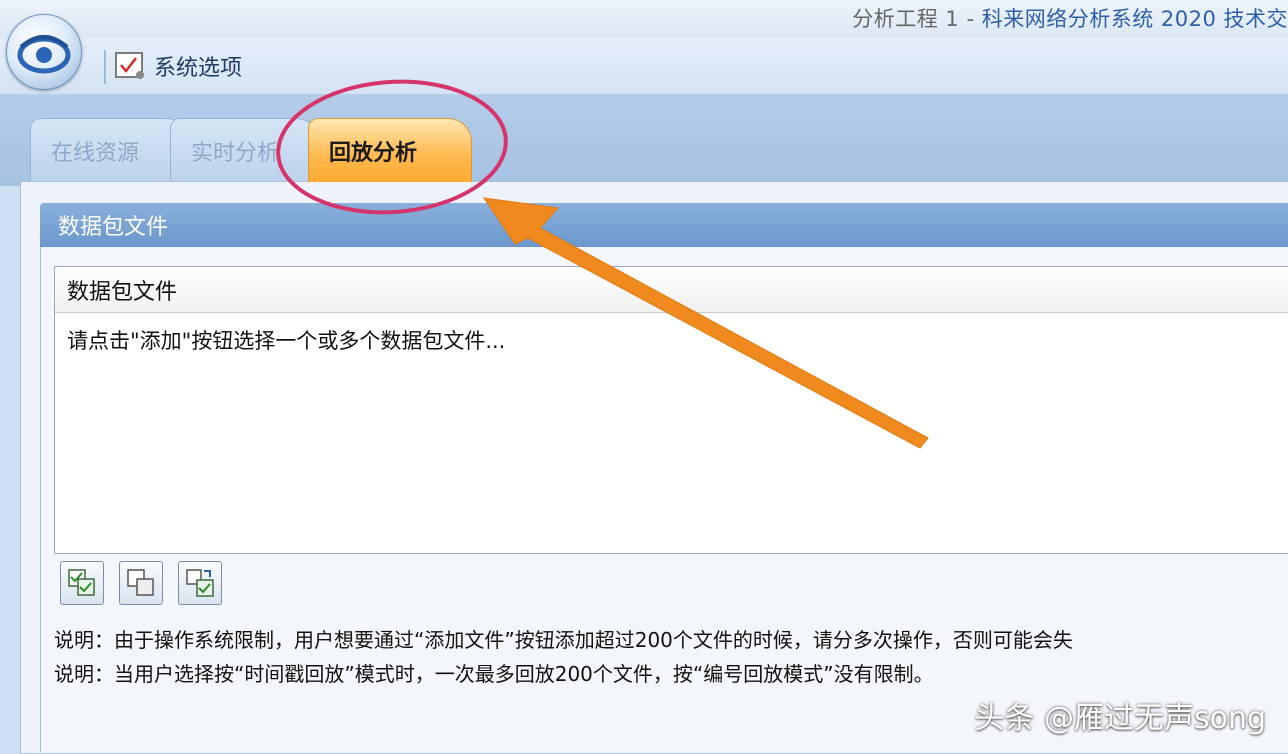 The height and width of the screenshot is (754, 1288). I want to click on window-title: 分析工程 1 - 科来网络分析系统 2020 技术交, so click(1070, 18).